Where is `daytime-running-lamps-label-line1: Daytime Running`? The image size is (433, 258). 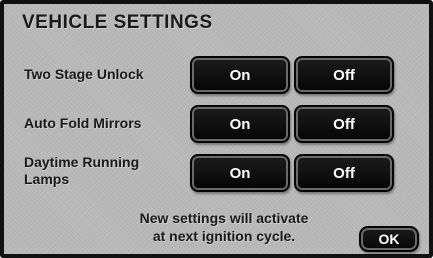 daytime-running-lamps-label-line1: Daytime Running is located at coordinates (82, 162).